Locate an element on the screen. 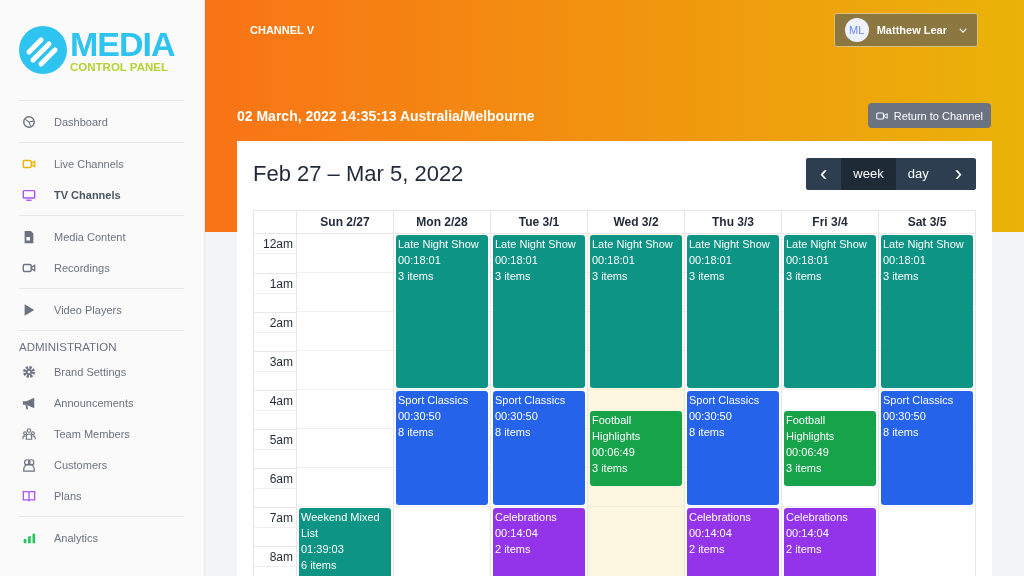 The width and height of the screenshot is (1024, 576). logo-icon is located at coordinates (43, 50).